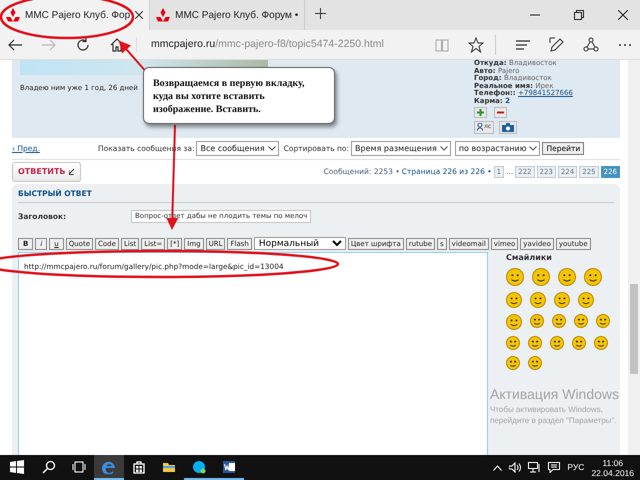  What do you see at coordinates (515, 467) in the screenshot?
I see `volume-icon` at bounding box center [515, 467].